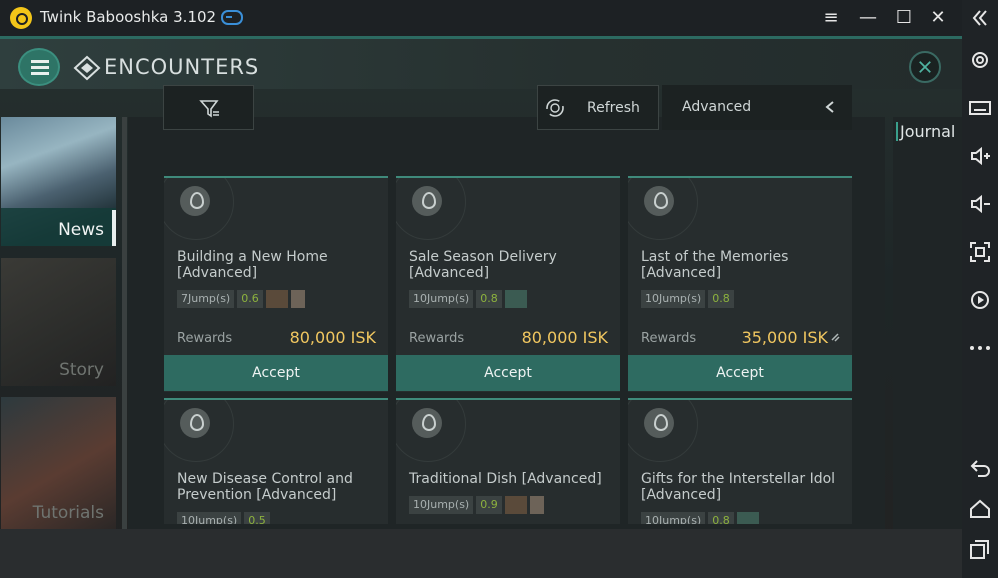 The height and width of the screenshot is (578, 998). I want to click on bottom-bar, so click(481, 553).